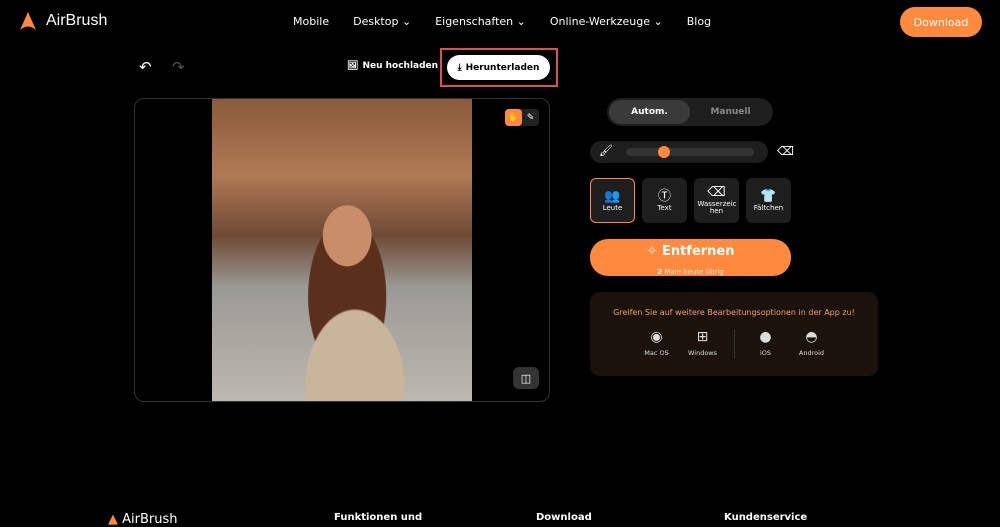 This screenshot has height=527, width=1000. Describe the element at coordinates (664, 152) in the screenshot. I see `slider-handle` at that location.